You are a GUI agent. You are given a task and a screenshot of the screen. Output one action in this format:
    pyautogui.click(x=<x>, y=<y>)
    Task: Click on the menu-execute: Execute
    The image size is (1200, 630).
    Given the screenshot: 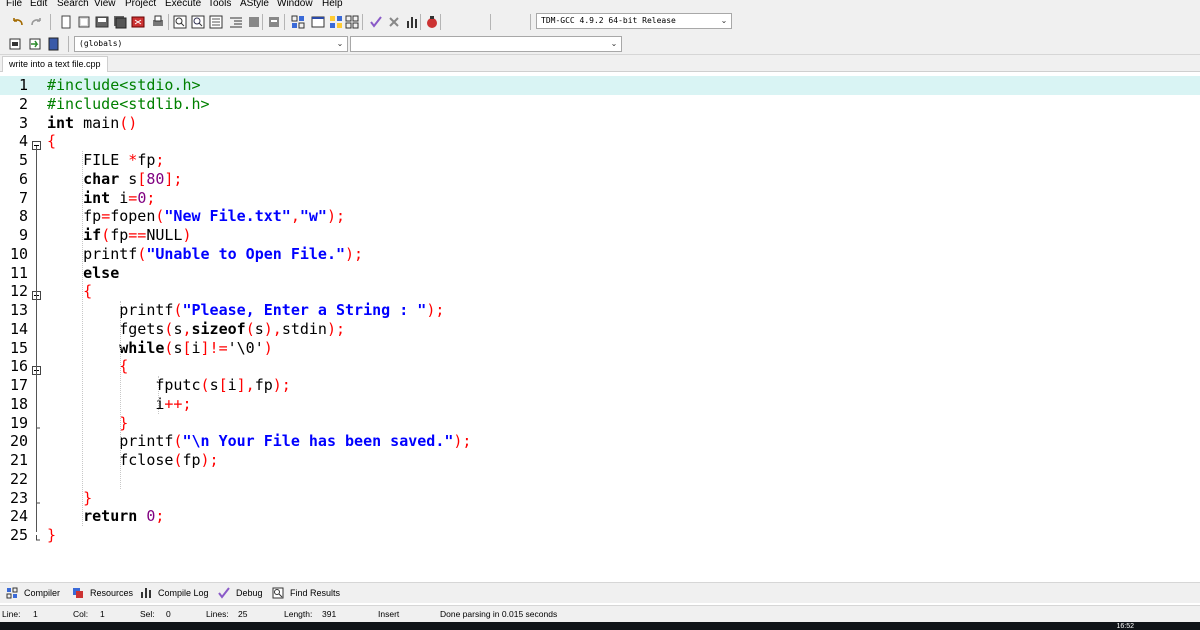 What is the action you would take?
    pyautogui.click(x=183, y=5)
    